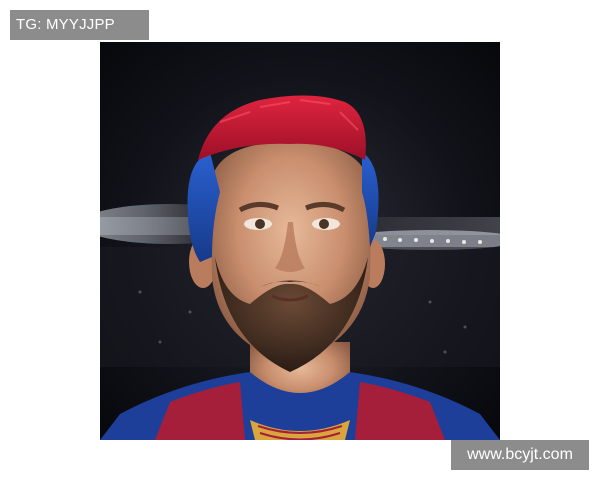  What do you see at coordinates (520, 455) in the screenshot?
I see `watermark-bottom-right: www.bcyjt.com` at bounding box center [520, 455].